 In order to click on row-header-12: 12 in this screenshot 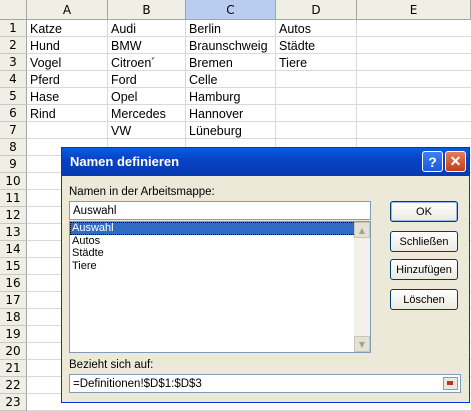, I will do `click(13, 215)`.